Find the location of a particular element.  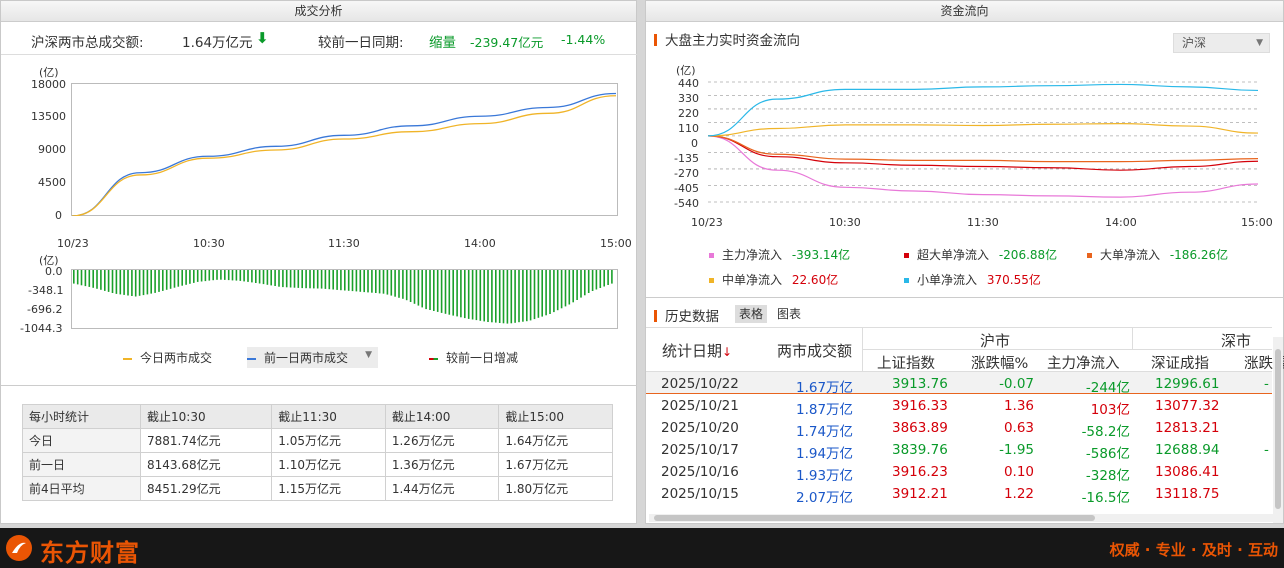

legend-prev: 前一日两市成交 ▼ is located at coordinates (313, 357).